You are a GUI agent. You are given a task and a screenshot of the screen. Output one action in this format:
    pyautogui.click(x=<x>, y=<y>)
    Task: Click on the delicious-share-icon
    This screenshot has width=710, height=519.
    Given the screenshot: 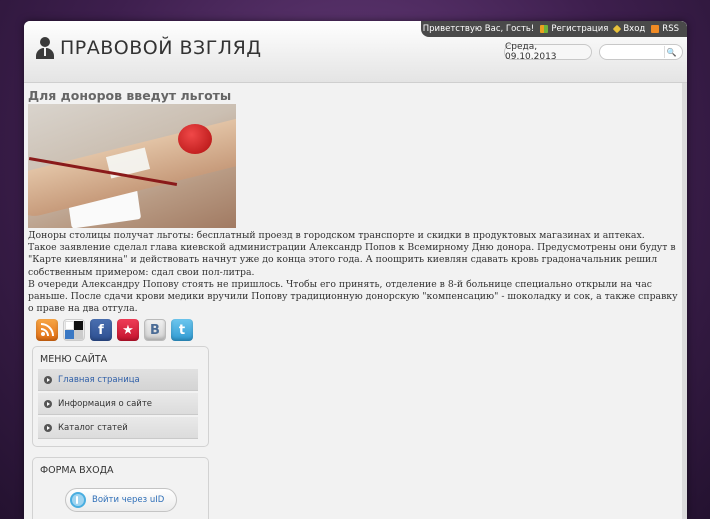 What is the action you would take?
    pyautogui.click(x=74, y=330)
    